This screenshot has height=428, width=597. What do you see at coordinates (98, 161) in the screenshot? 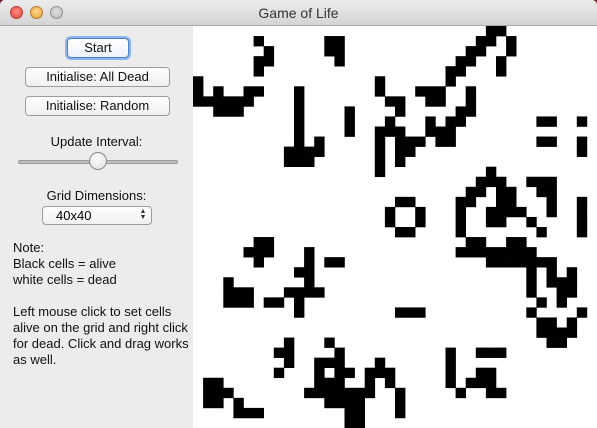
I see `update-interval-slider-knob` at bounding box center [98, 161].